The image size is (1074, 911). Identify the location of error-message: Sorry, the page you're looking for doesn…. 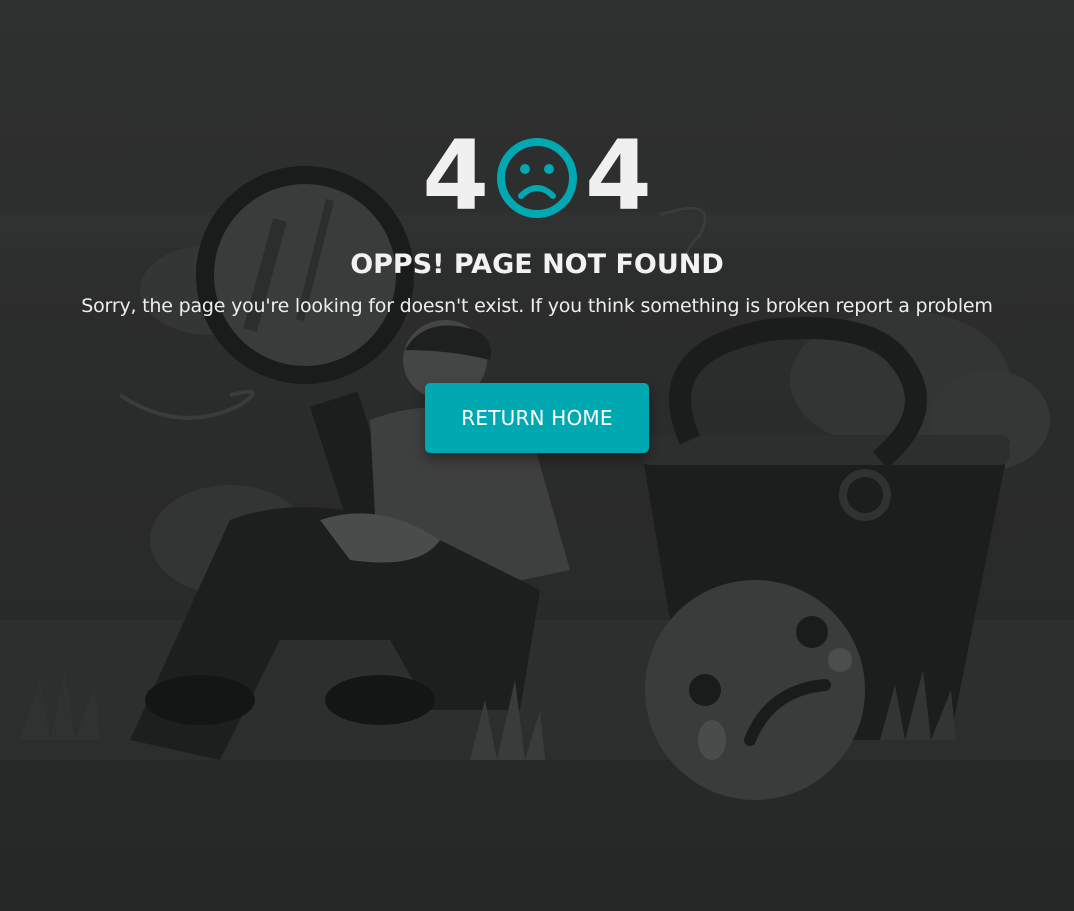
(537, 306).